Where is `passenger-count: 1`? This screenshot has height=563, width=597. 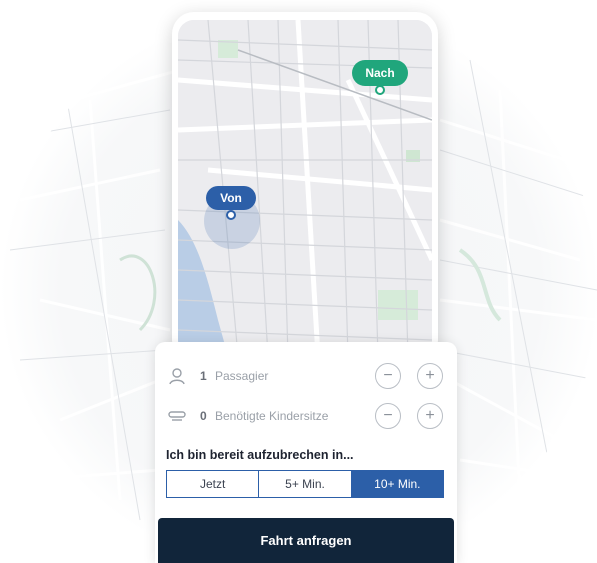
passenger-count: 1 is located at coordinates (203, 376).